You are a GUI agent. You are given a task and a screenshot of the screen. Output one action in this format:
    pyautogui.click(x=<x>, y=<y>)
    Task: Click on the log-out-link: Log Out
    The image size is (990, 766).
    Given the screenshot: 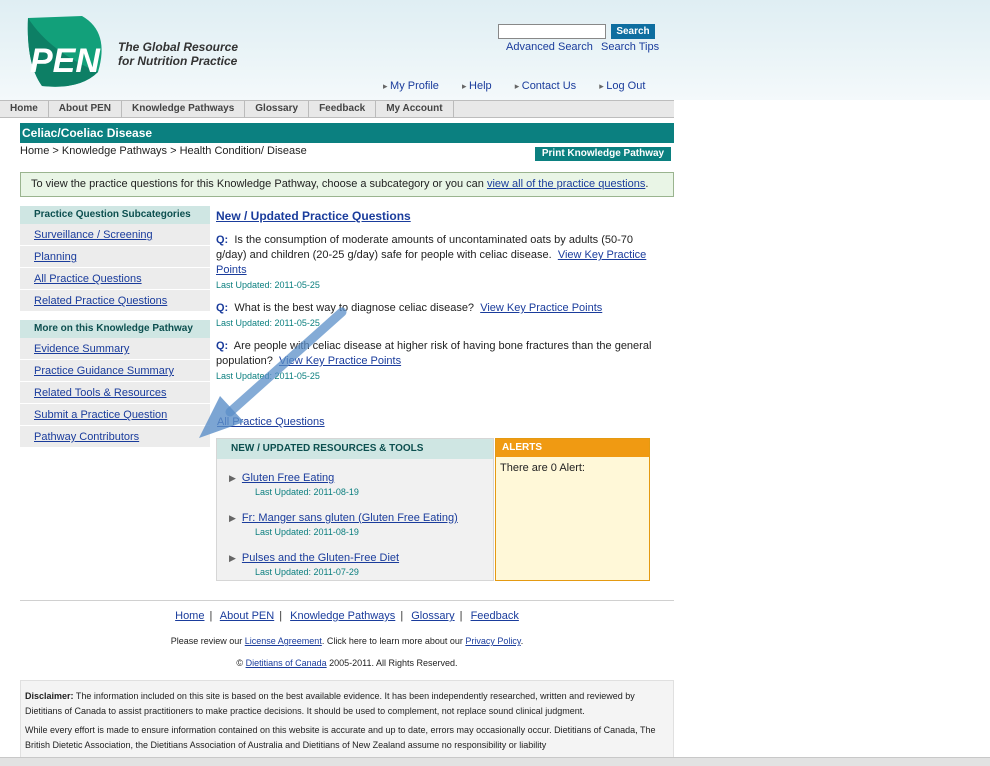 What is the action you would take?
    pyautogui.click(x=622, y=86)
    